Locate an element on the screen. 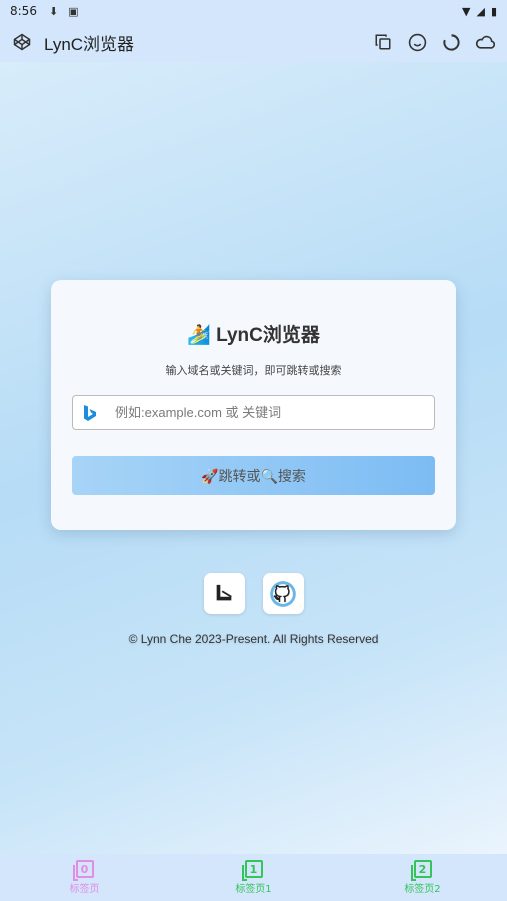 The height and width of the screenshot is (901, 507). tab-0-icon: 0 is located at coordinates (83, 870).